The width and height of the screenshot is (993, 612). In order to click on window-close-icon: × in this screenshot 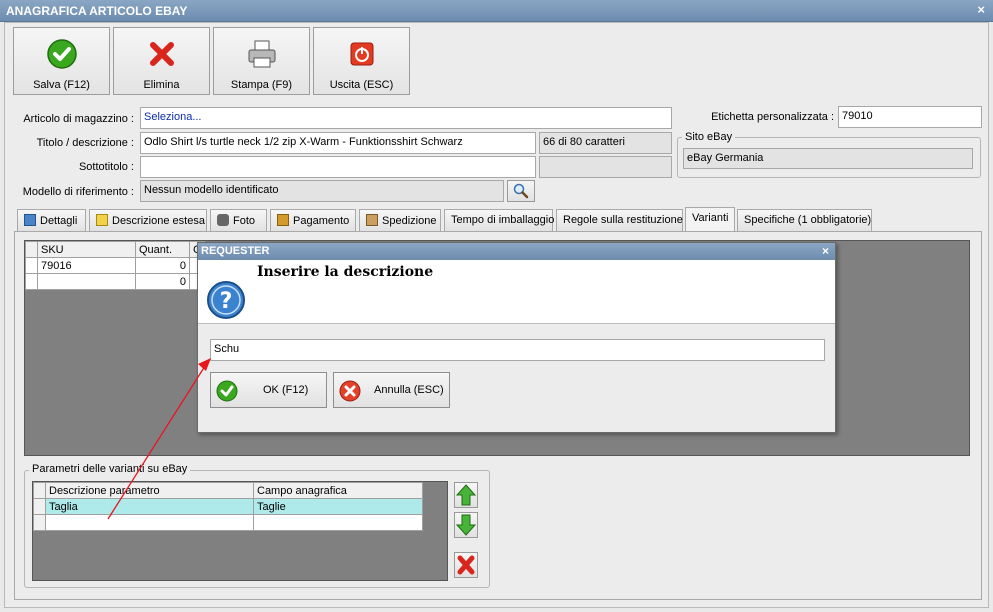, I will do `click(981, 9)`.